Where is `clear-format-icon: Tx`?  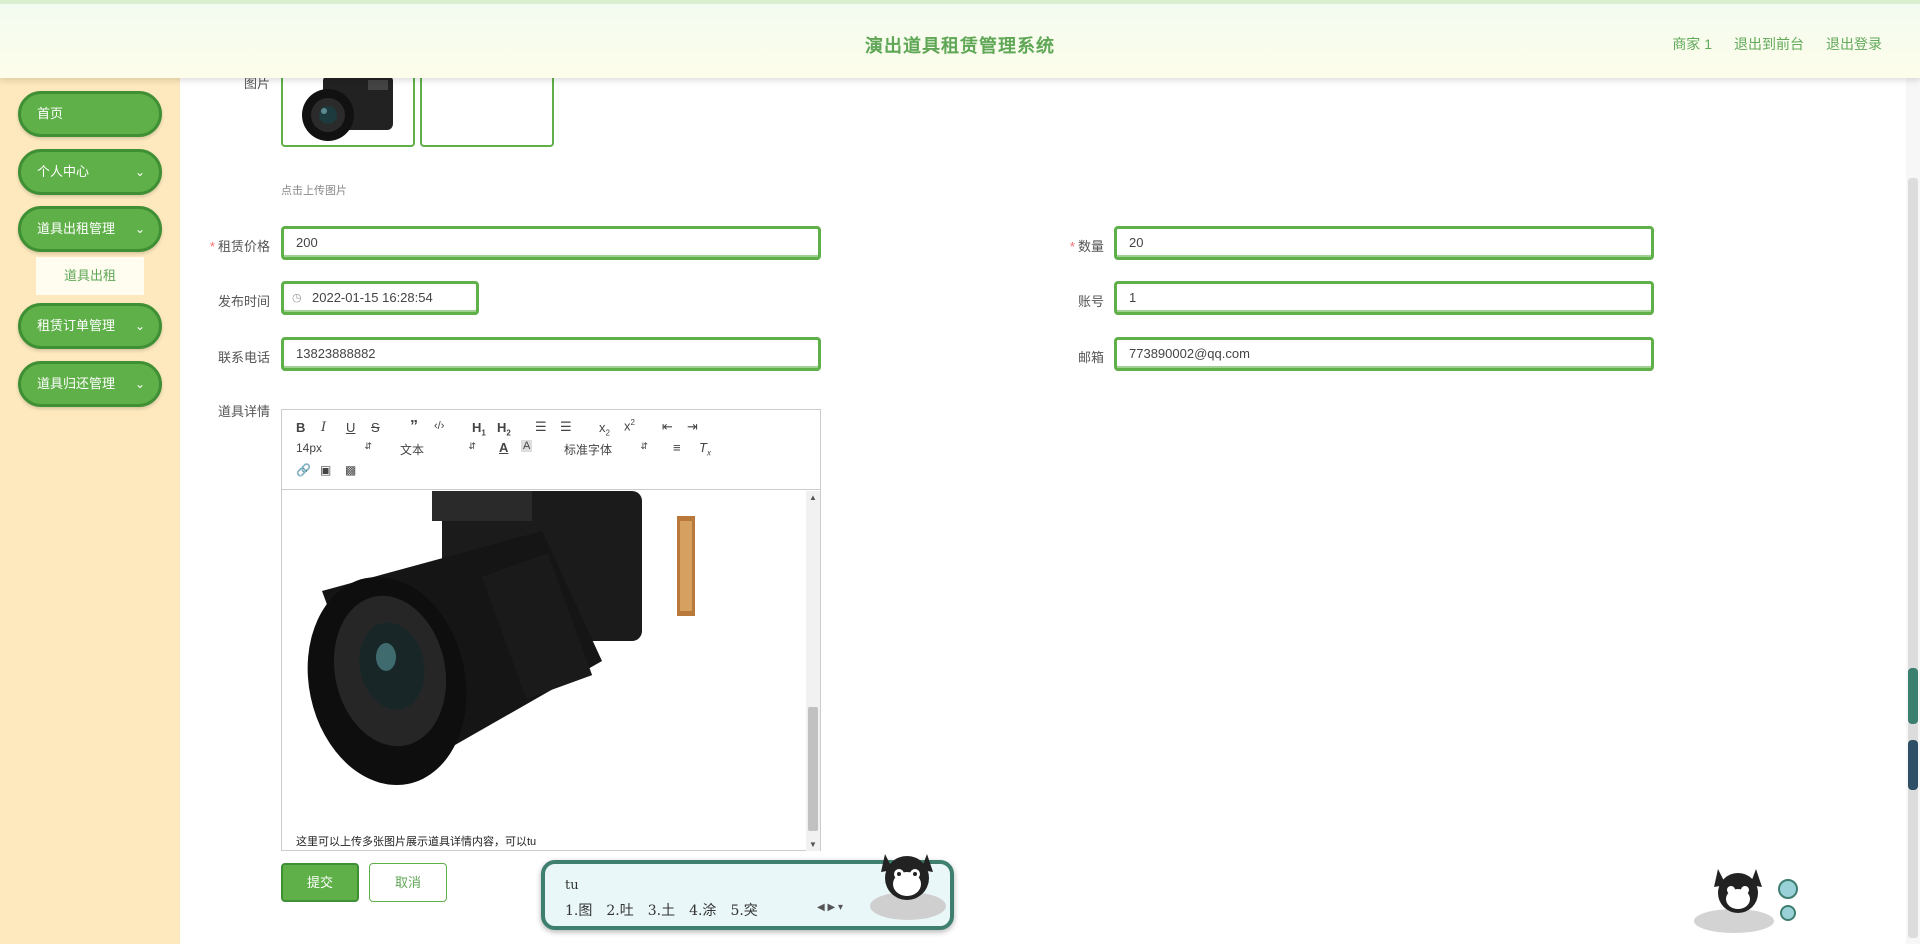 clear-format-icon: Tx is located at coordinates (705, 449).